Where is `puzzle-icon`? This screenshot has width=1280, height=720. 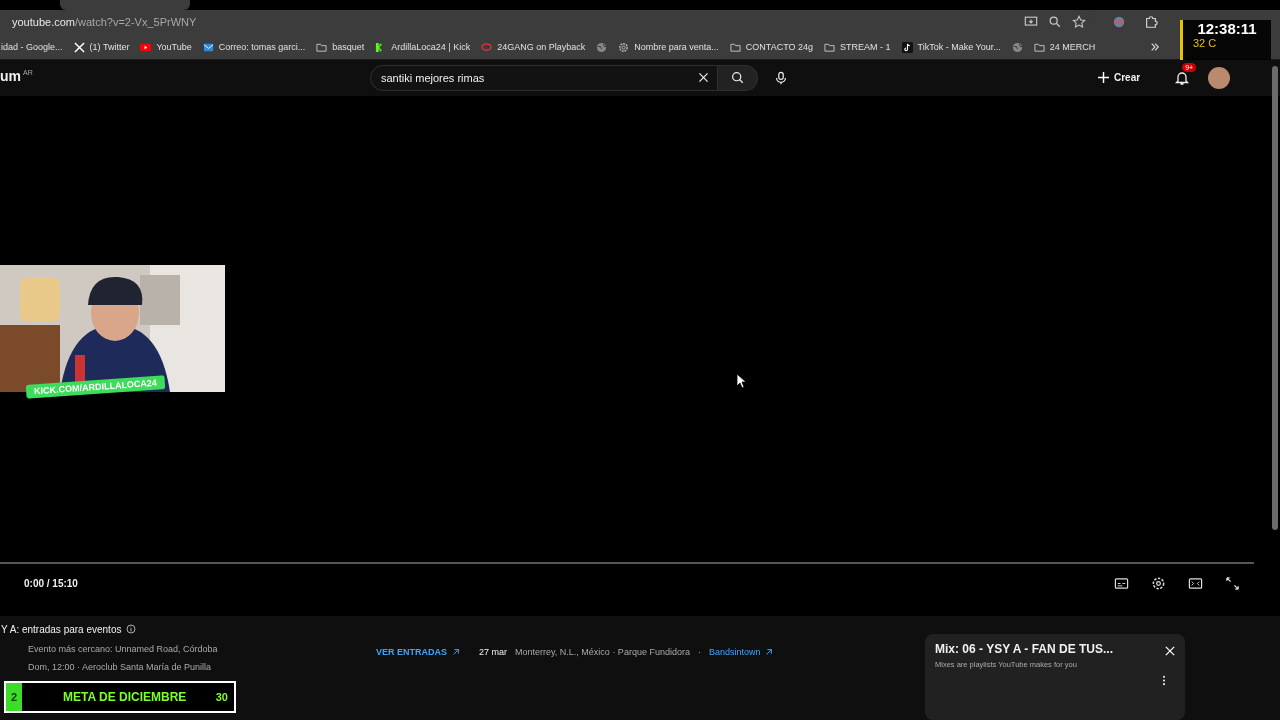 puzzle-icon is located at coordinates (1151, 22).